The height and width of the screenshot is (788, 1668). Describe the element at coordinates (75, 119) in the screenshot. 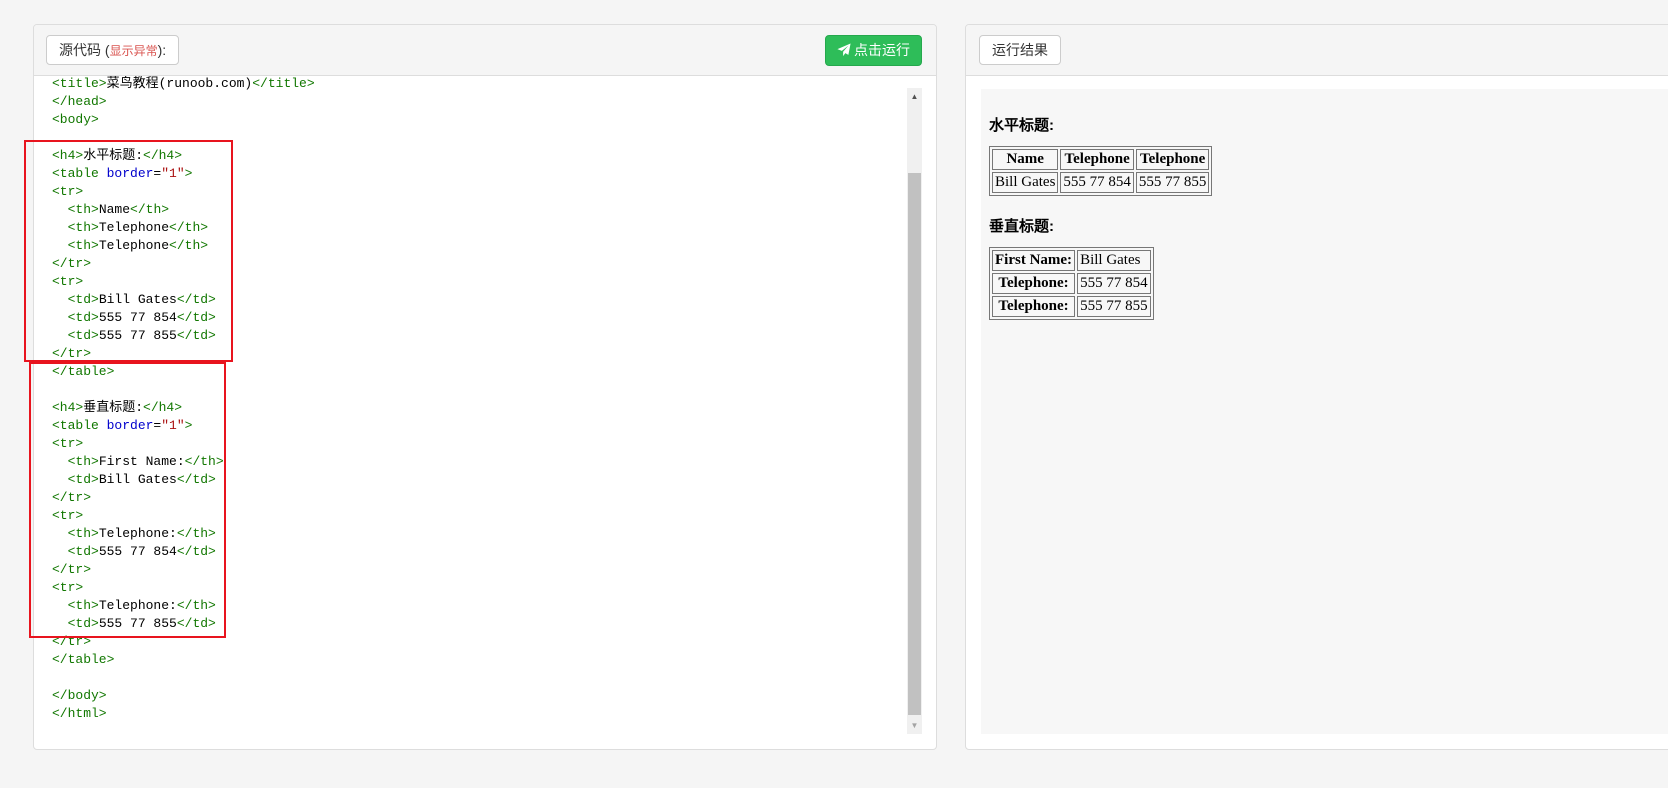

I see `code-token: <body>` at that location.